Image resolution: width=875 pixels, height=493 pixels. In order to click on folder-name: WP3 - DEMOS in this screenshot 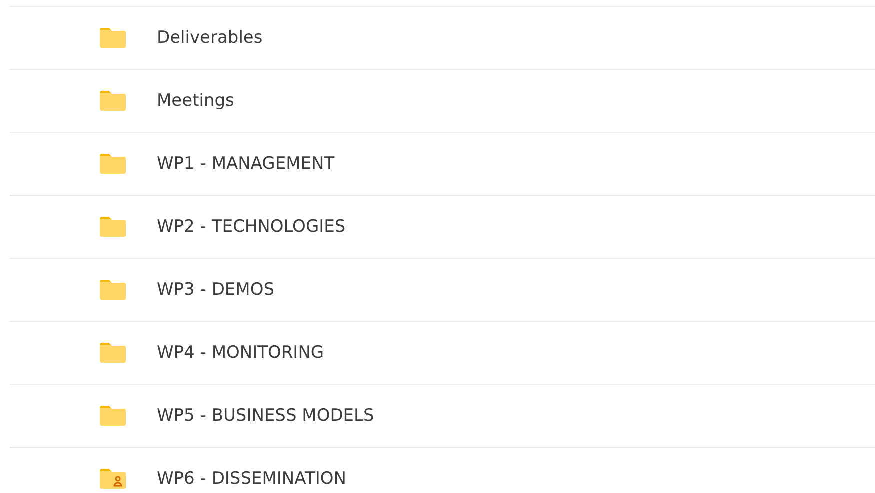, I will do `click(215, 290)`.